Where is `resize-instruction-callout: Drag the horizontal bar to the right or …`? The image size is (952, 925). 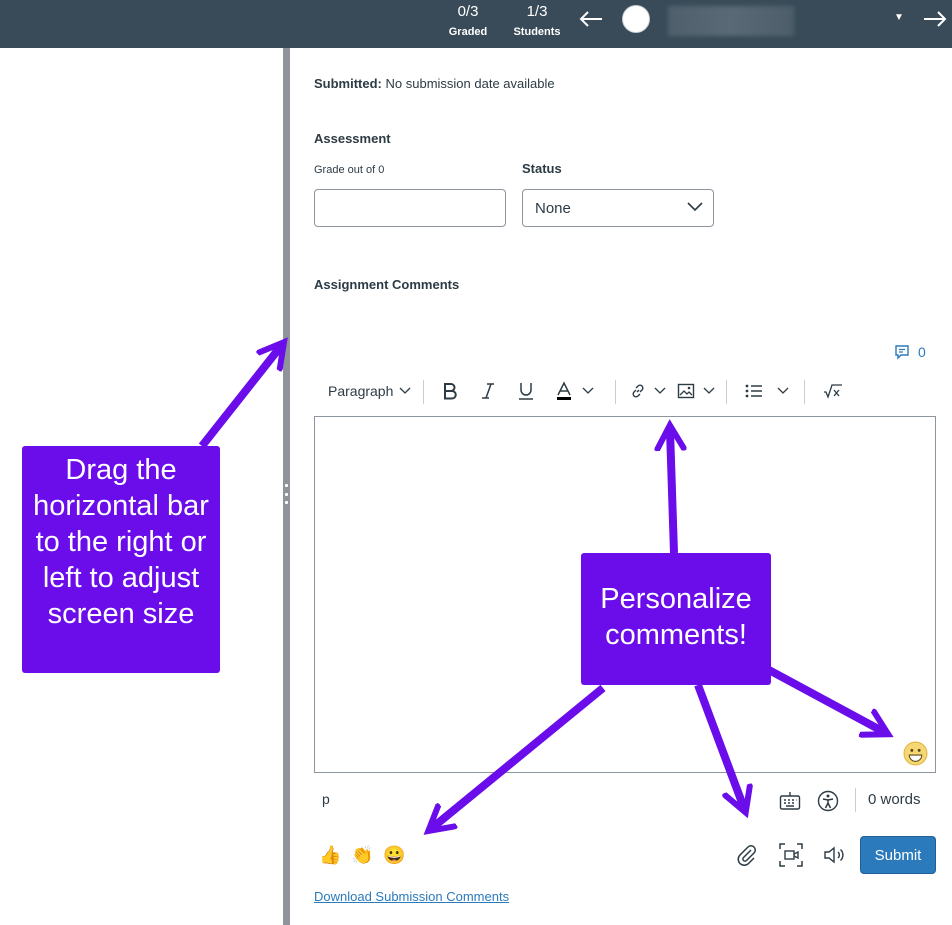 resize-instruction-callout: Drag the horizontal bar to the right or … is located at coordinates (121, 559).